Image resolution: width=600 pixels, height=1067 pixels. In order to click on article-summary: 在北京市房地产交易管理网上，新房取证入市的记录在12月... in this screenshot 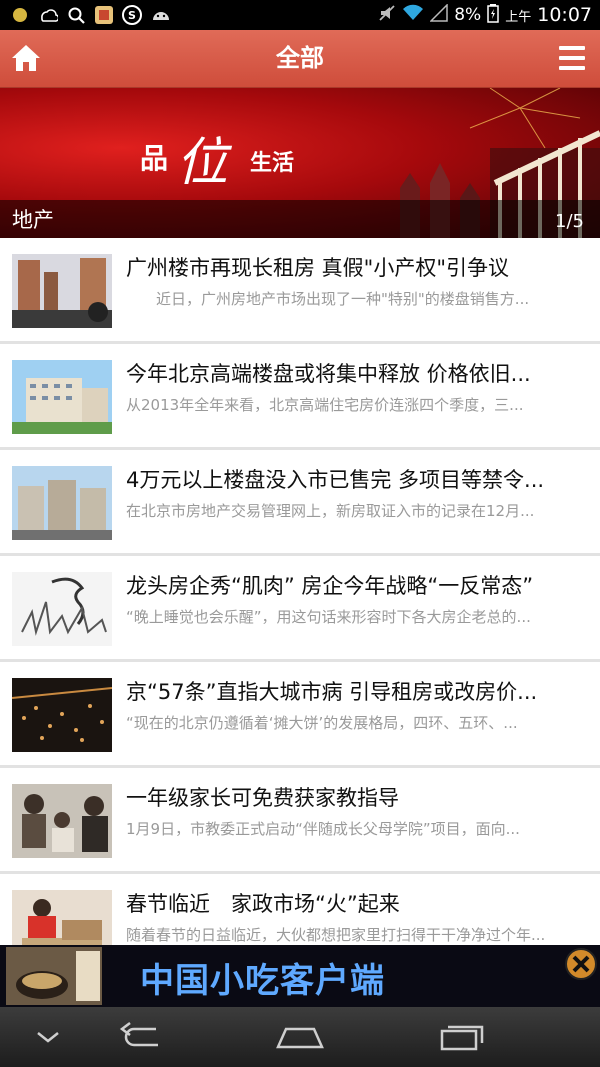, I will do `click(330, 511)`.